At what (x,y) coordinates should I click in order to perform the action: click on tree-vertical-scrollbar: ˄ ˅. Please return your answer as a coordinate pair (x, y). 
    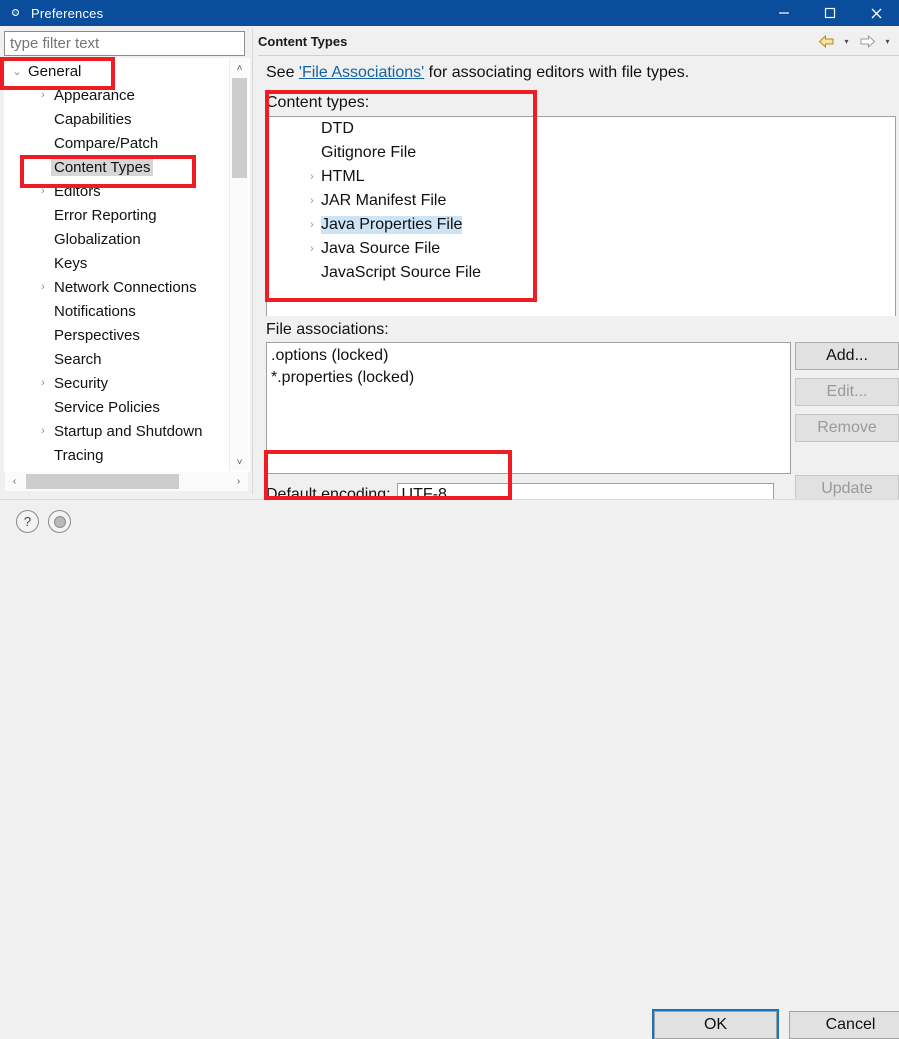
    Looking at the image, I should click on (239, 265).